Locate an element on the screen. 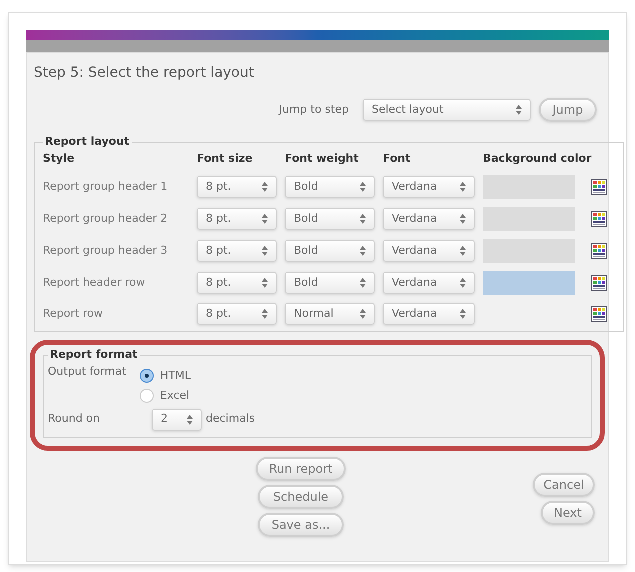 This screenshot has height=572, width=635. step-select: Select layout is located at coordinates (447, 110).